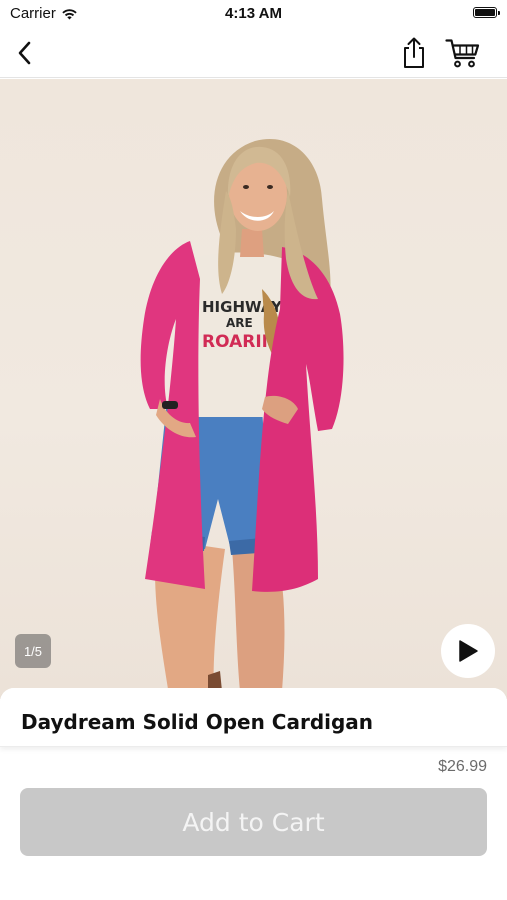  I want to click on play-video-button, so click(468, 651).